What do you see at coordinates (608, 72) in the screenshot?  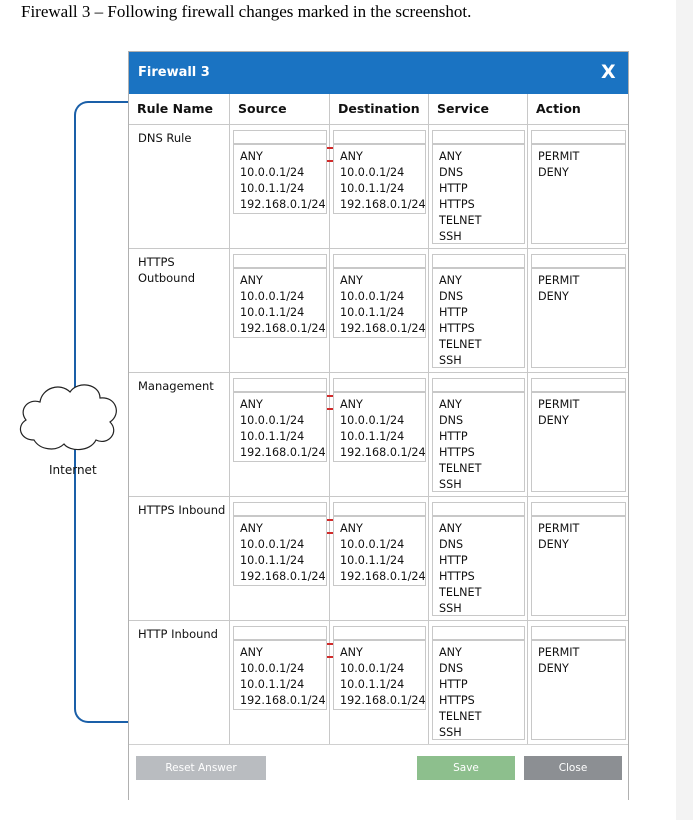 I see `close-icon: X` at bounding box center [608, 72].